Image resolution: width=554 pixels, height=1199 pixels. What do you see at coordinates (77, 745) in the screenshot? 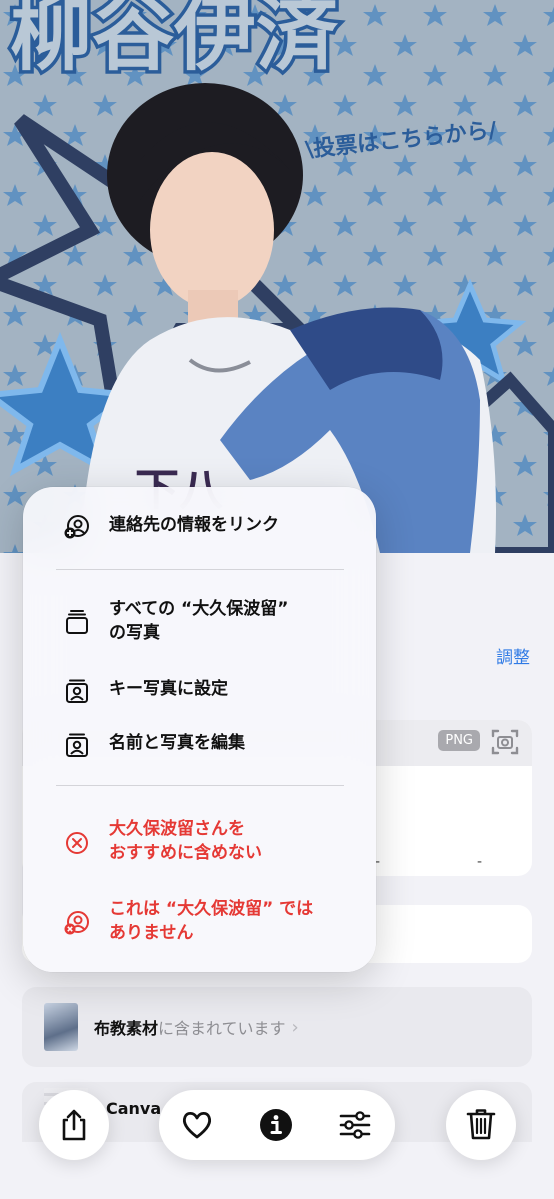
I see `edit-person-icon` at bounding box center [77, 745].